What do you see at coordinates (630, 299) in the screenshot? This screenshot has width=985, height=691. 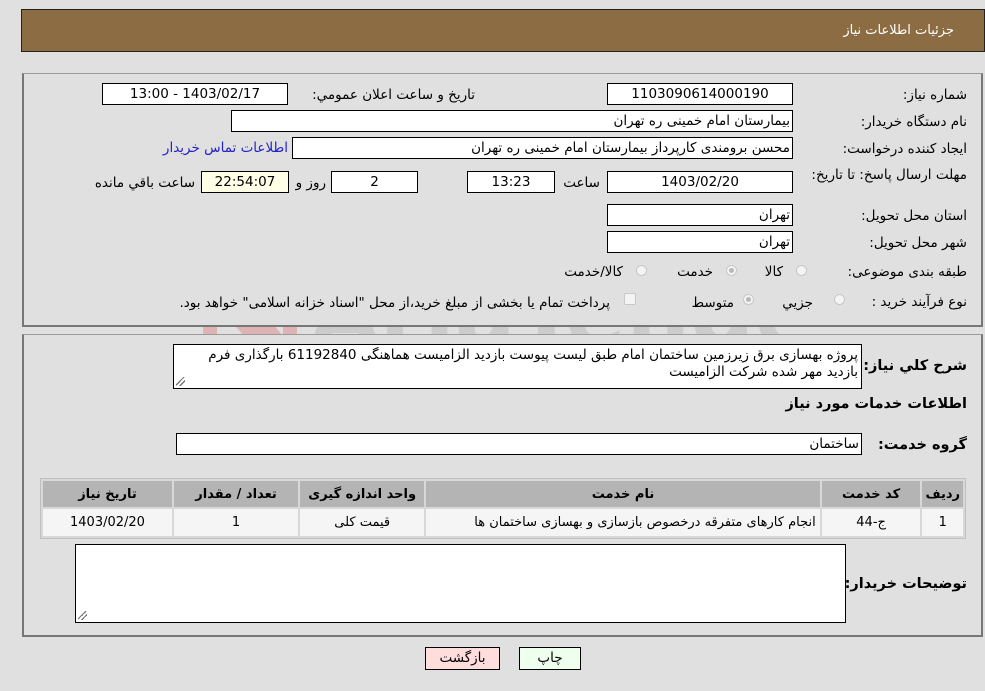 I see `treasury-checkbox` at bounding box center [630, 299].